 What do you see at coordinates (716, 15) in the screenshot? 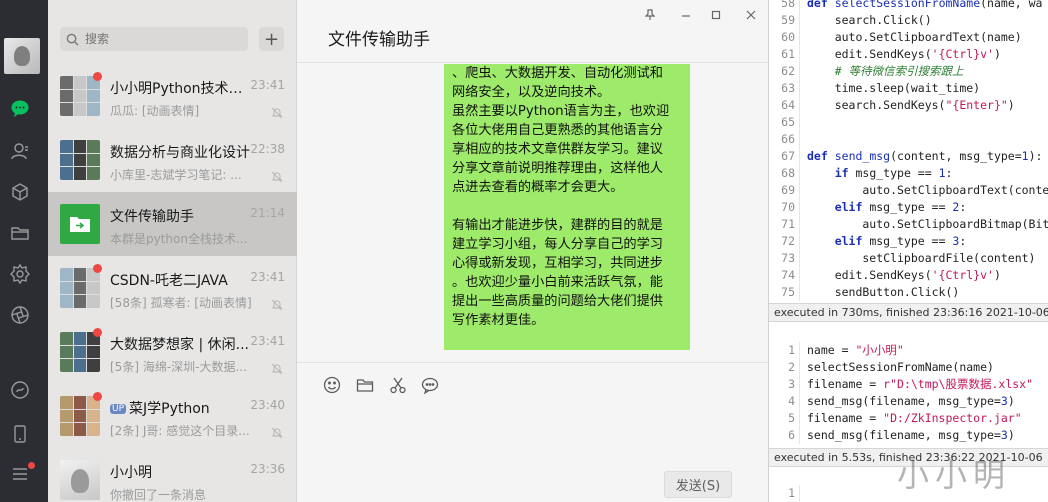
I see `maximize-icon` at bounding box center [716, 15].